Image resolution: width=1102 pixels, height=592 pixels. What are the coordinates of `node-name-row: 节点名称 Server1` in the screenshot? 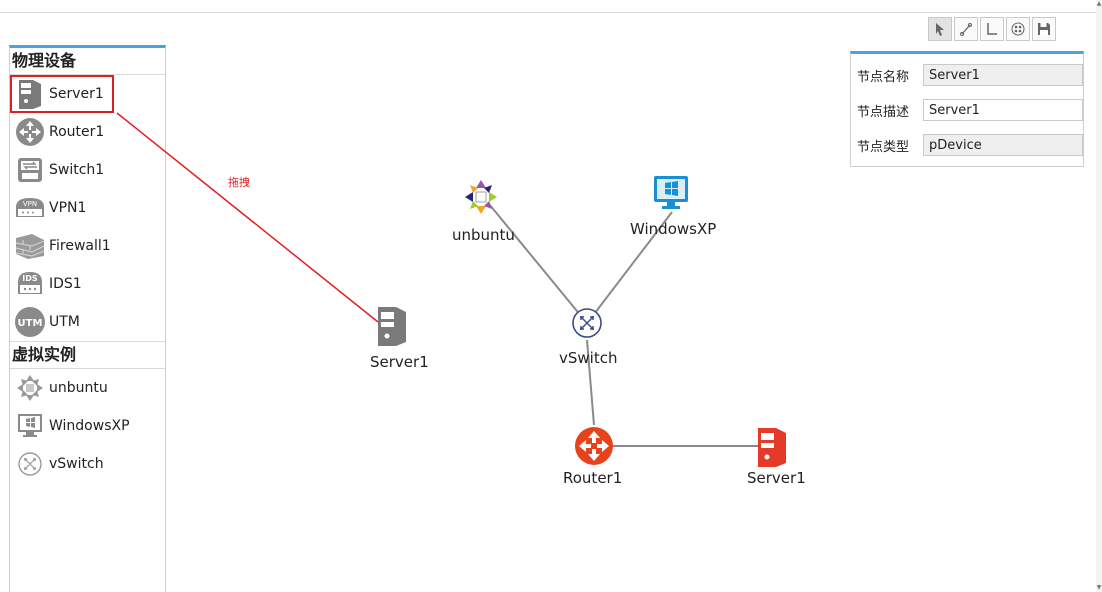 It's located at (967, 75).